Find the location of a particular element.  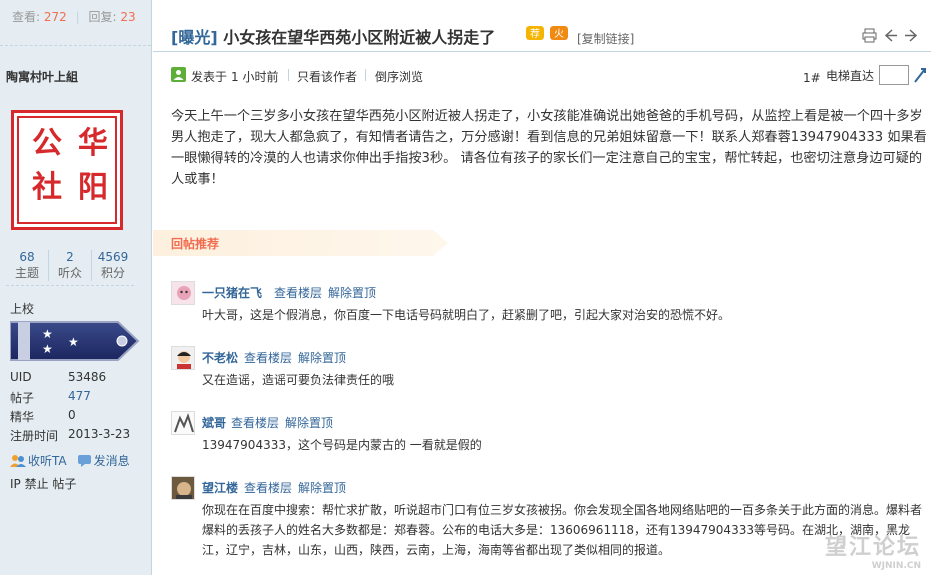

follow-button: 收听TA is located at coordinates (38, 460).